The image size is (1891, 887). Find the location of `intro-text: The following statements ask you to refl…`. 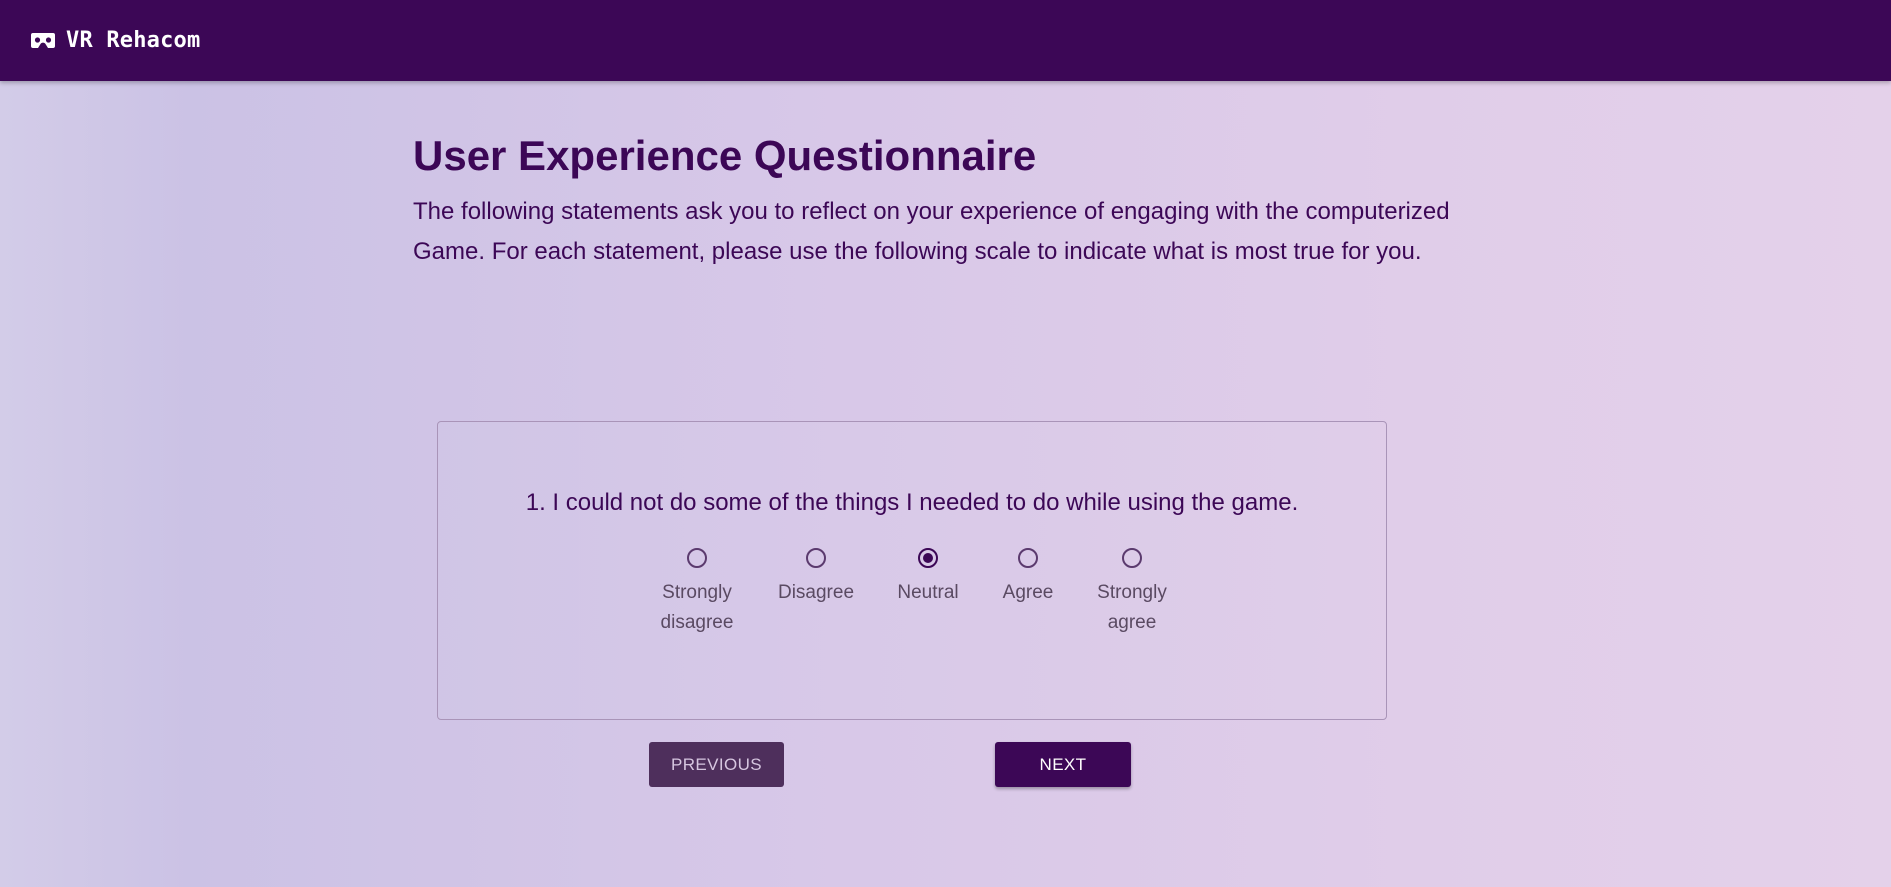

intro-text: The following statements ask you to refl… is located at coordinates (931, 231).